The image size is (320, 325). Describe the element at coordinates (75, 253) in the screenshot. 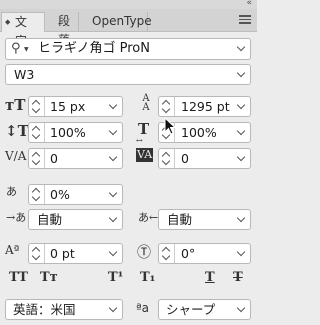

I see `baseline-shift-field: 0 pt` at that location.